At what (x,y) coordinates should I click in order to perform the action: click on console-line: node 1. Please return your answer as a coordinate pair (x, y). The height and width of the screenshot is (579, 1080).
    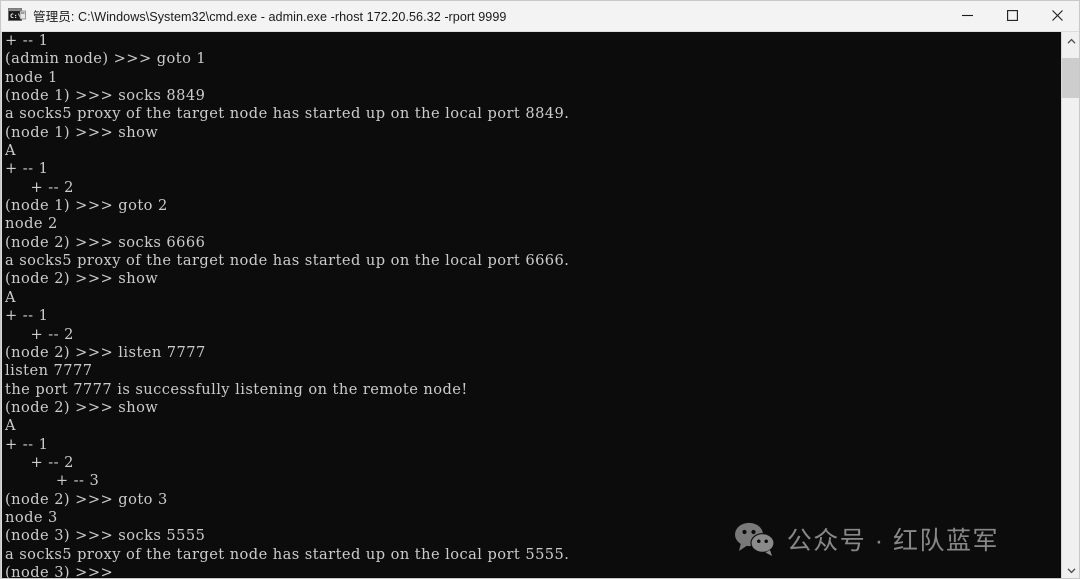
    Looking at the image, I should click on (31, 77).